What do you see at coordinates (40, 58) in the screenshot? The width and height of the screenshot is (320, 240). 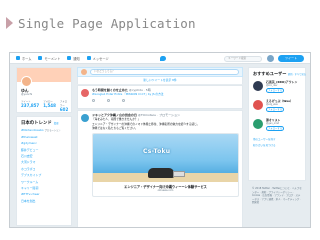 I see `lightning-icon` at bounding box center [40, 58].